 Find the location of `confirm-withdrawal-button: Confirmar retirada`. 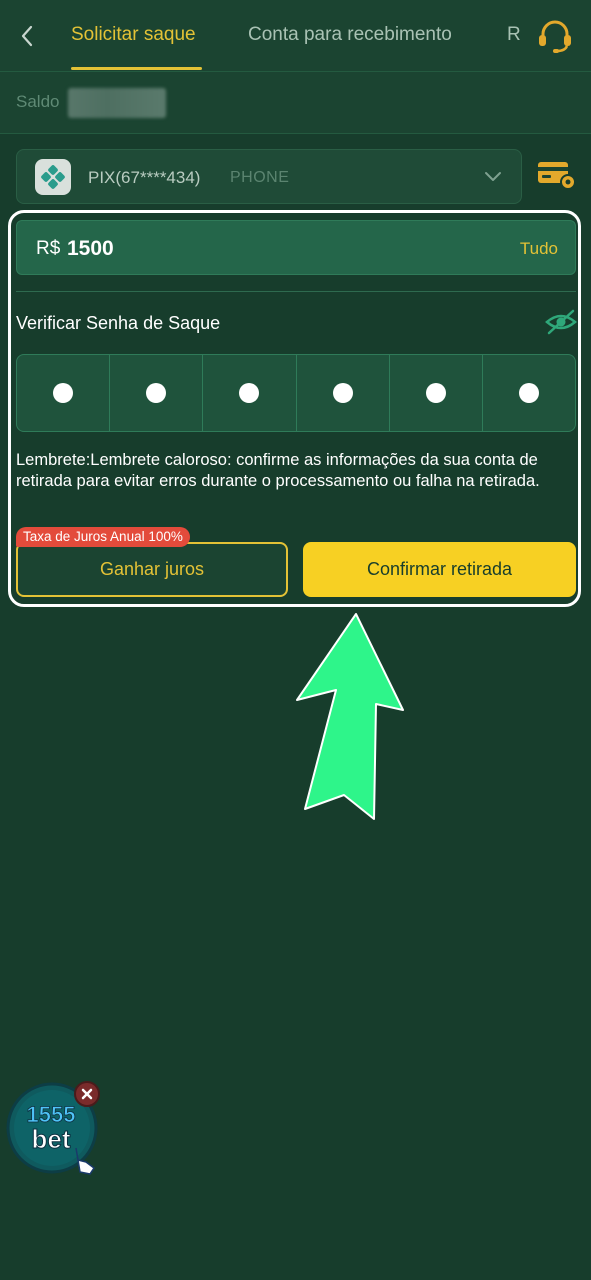

confirm-withdrawal-button: Confirmar retirada is located at coordinates (439, 569).